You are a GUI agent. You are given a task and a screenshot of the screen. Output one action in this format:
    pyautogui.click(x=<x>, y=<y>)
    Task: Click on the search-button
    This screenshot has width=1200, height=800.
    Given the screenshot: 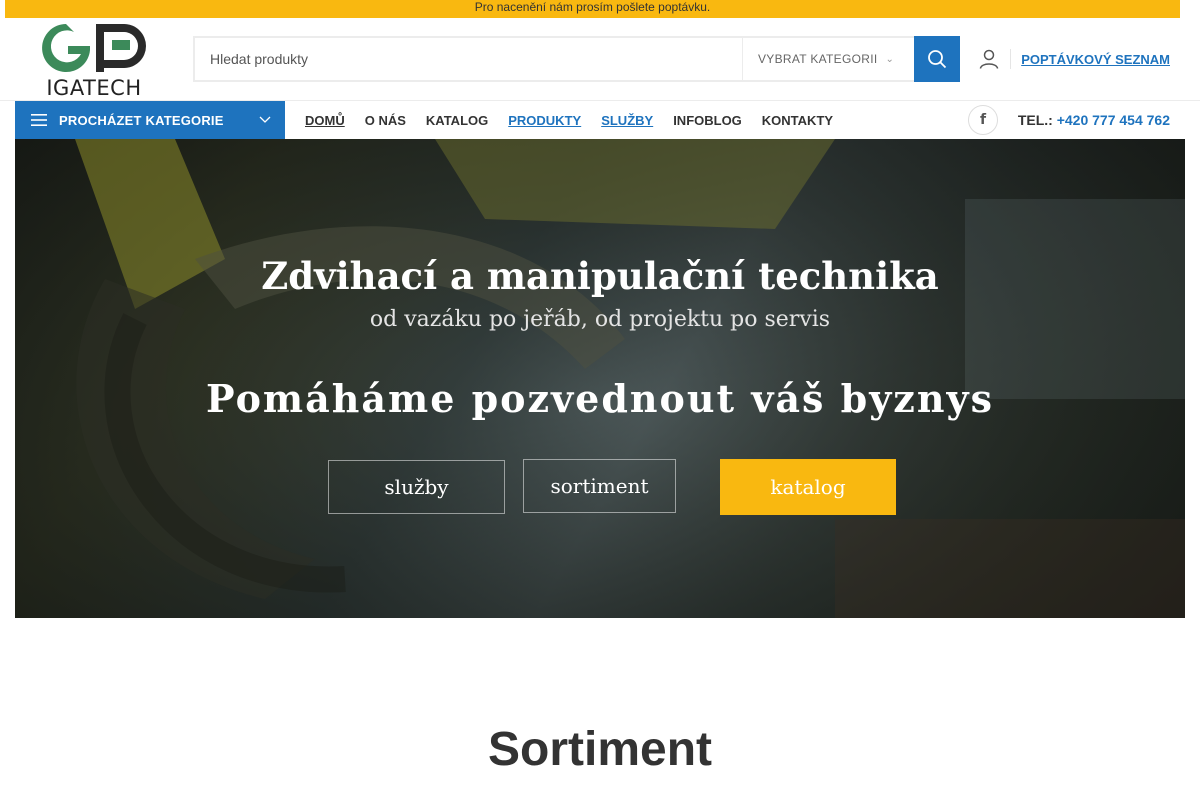 What is the action you would take?
    pyautogui.click(x=937, y=59)
    